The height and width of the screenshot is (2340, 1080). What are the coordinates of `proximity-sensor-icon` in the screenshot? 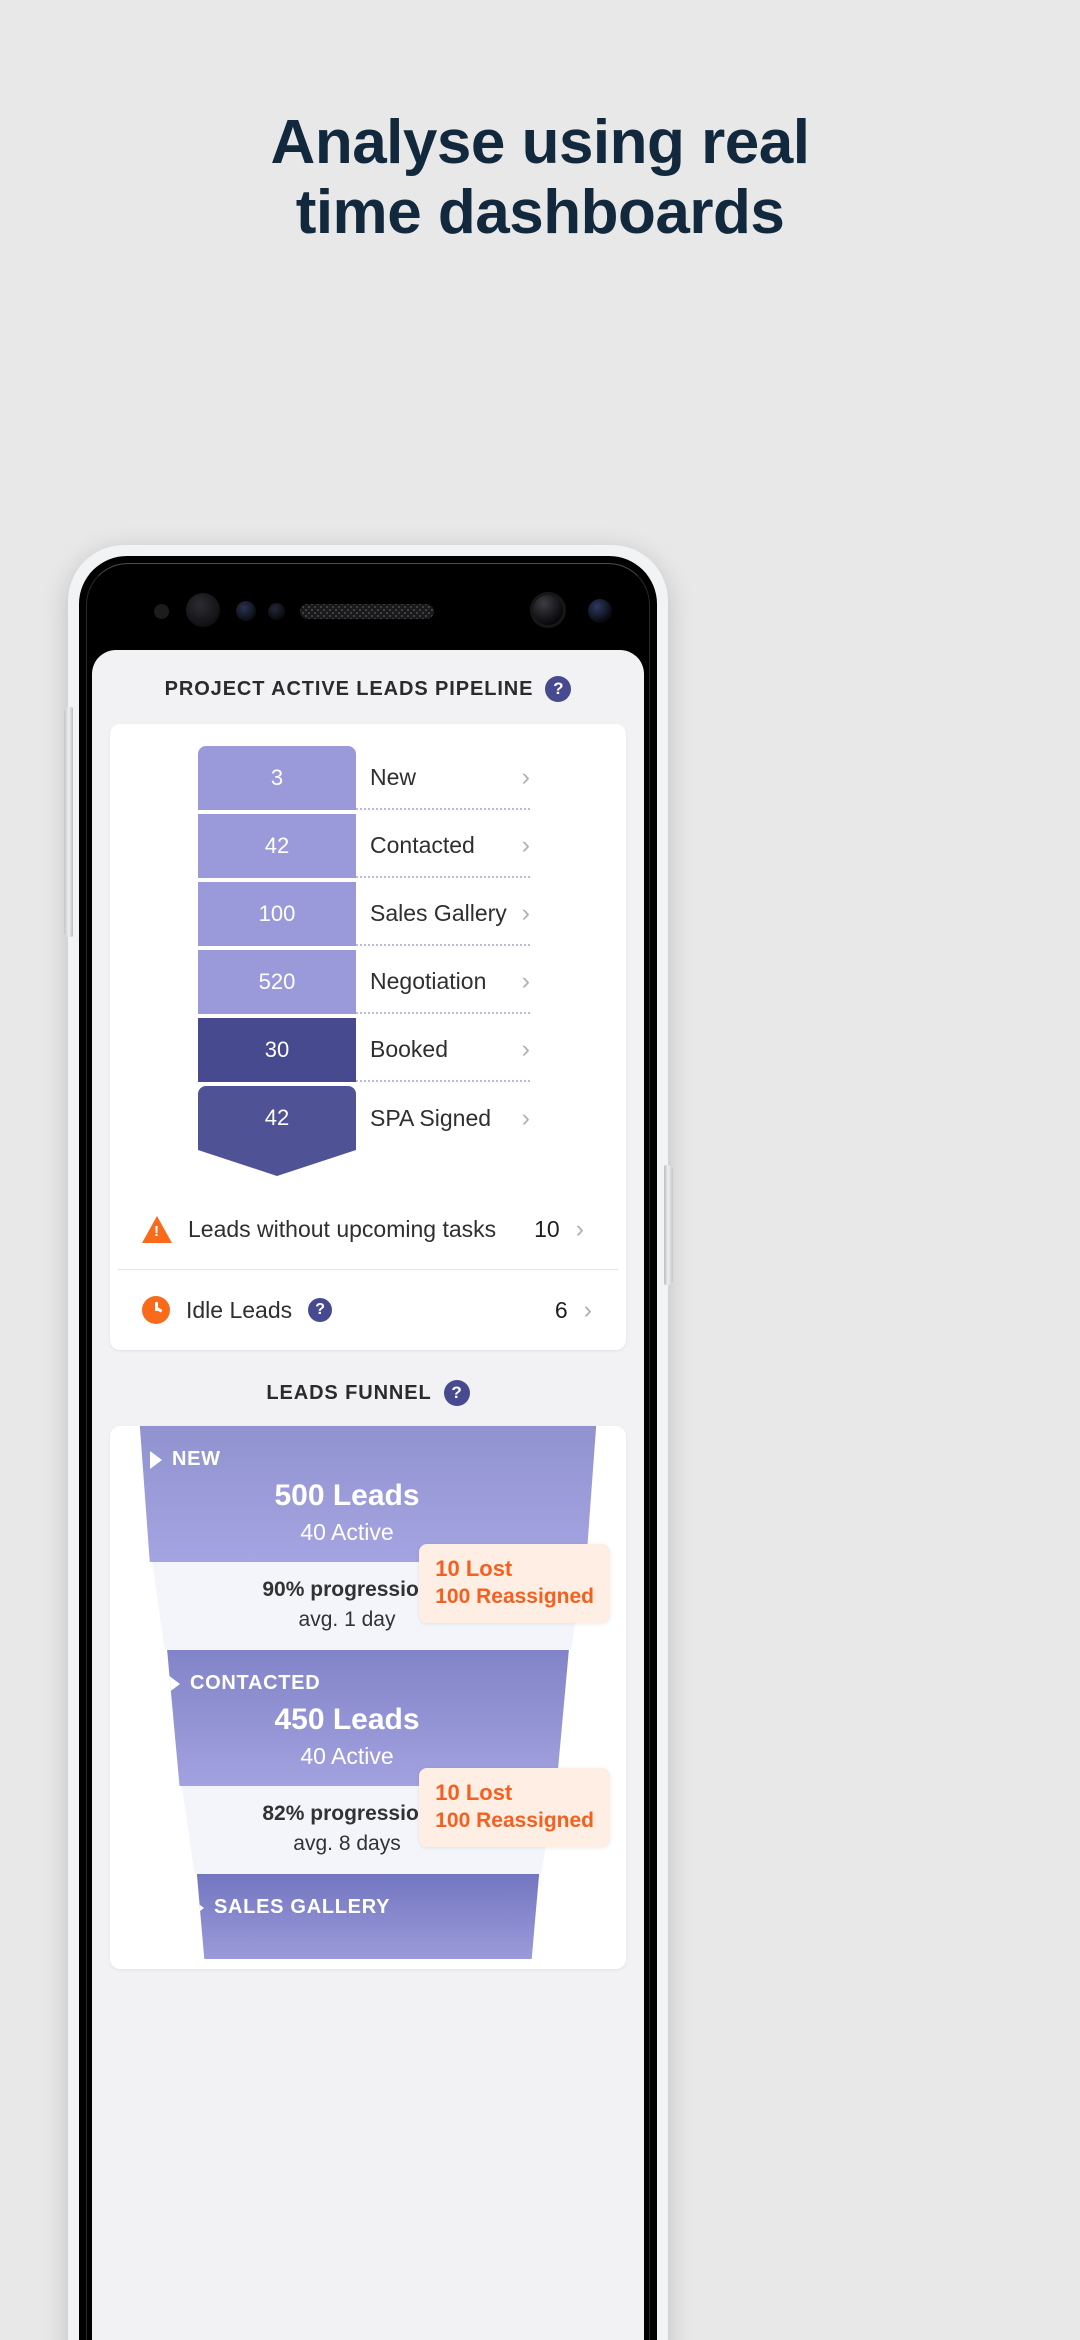 It's located at (161, 611).